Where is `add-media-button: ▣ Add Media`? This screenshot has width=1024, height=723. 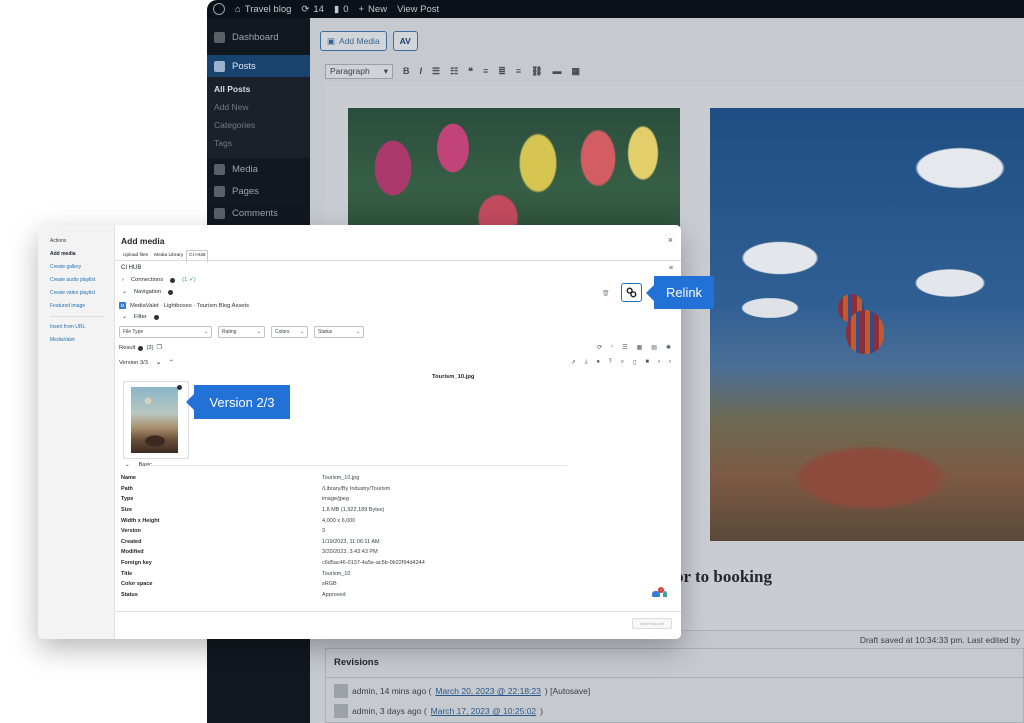
add-media-button: ▣ Add Media is located at coordinates (353, 41).